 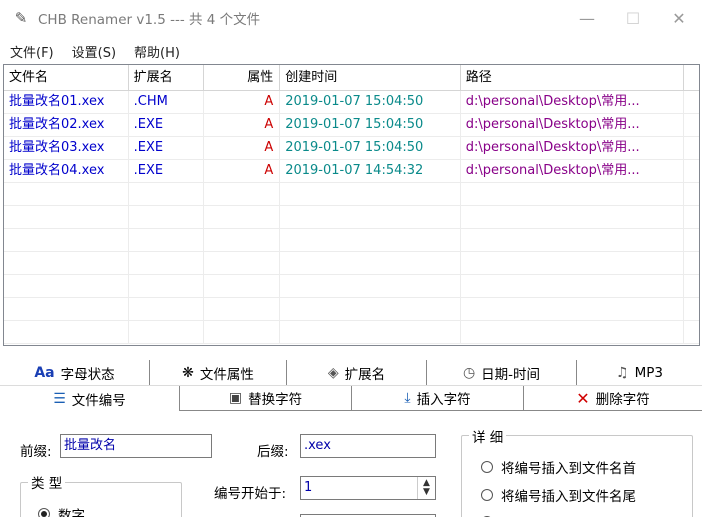 What do you see at coordinates (235, 398) in the screenshot?
I see `replace-icon: ▣` at bounding box center [235, 398].